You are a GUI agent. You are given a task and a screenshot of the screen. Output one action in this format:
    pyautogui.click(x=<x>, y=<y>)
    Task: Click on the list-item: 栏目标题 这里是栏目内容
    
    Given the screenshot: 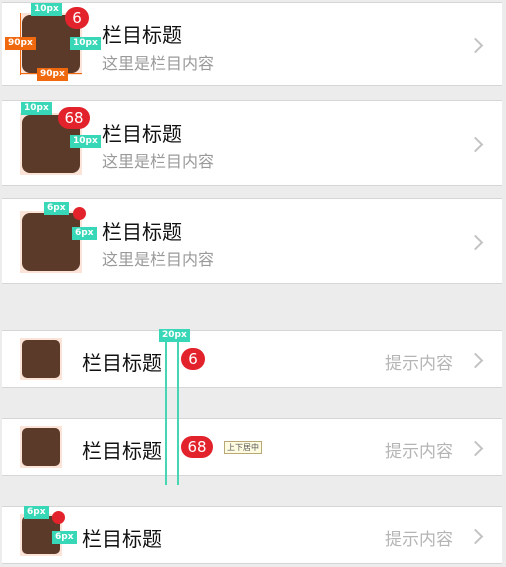 What is the action you would take?
    pyautogui.click(x=252, y=241)
    